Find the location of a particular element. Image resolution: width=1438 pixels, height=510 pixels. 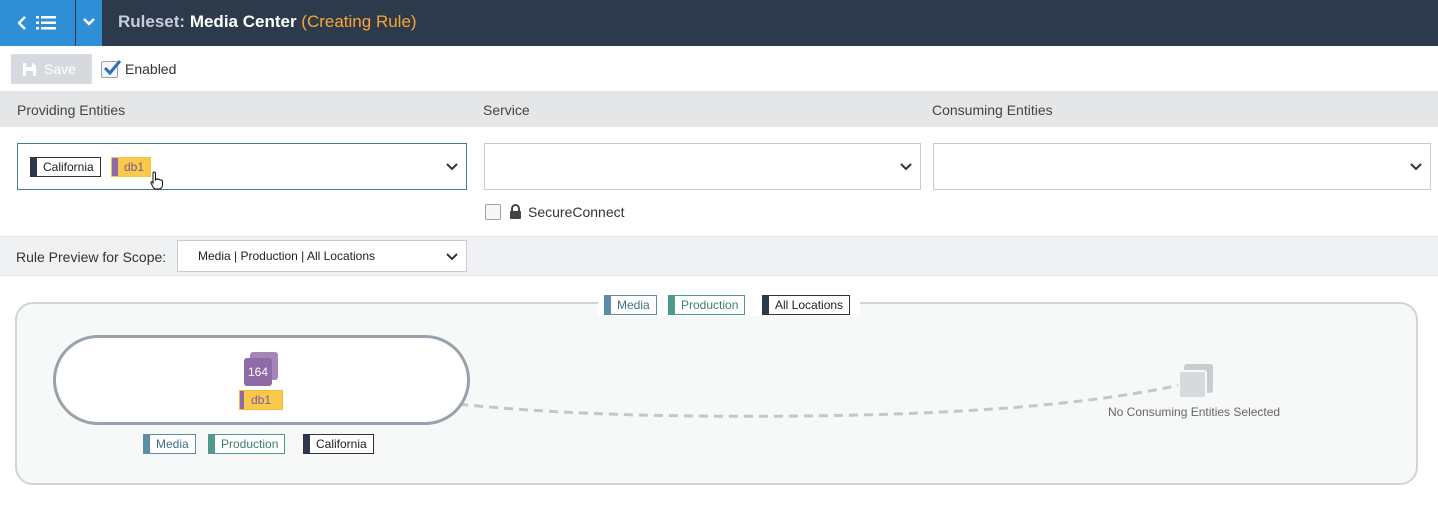

provider-app-tag: Media is located at coordinates (169, 444).